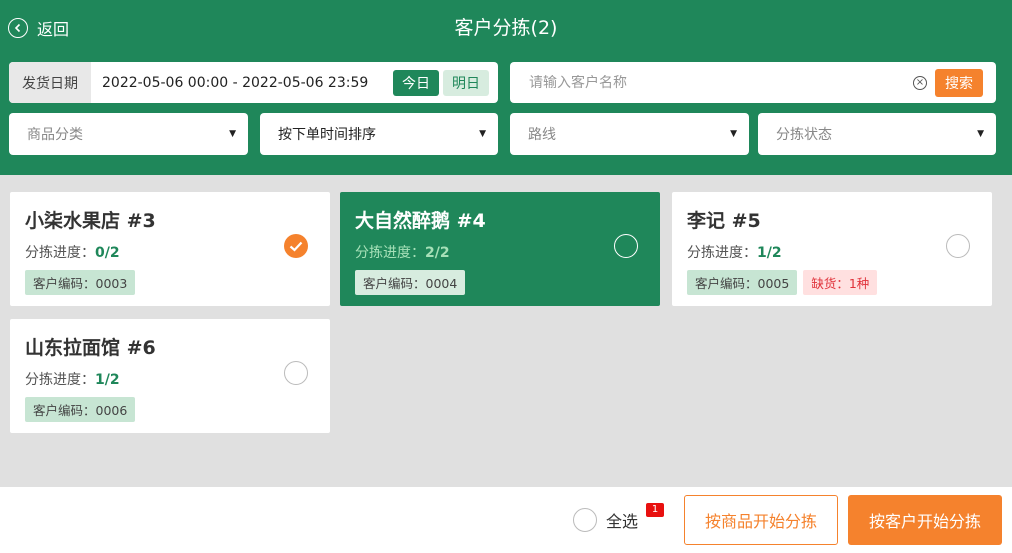  Describe the element at coordinates (379, 134) in the screenshot. I see `sort-select: 按下单时间排序 ▼` at that location.